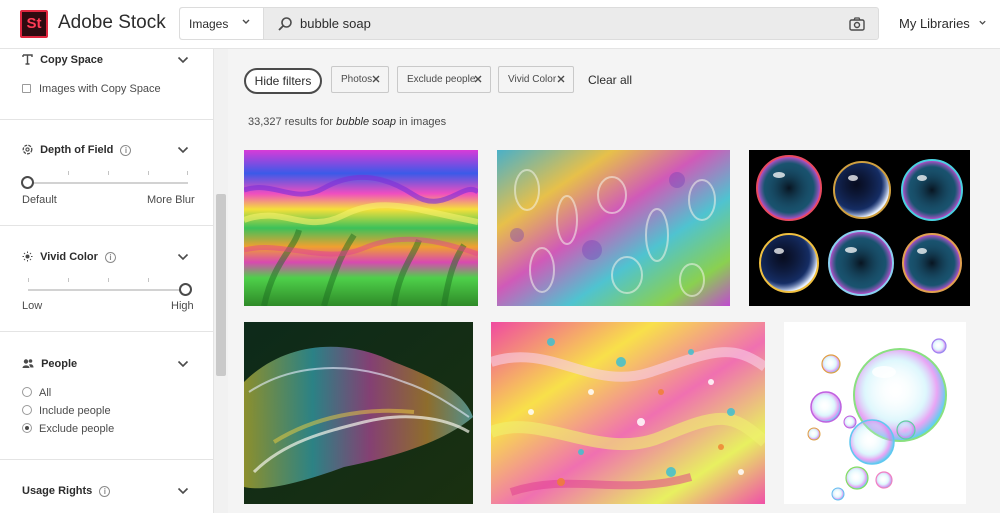 This screenshot has height=513, width=1000. I want to click on search-input: bubble soap, so click(335, 23).